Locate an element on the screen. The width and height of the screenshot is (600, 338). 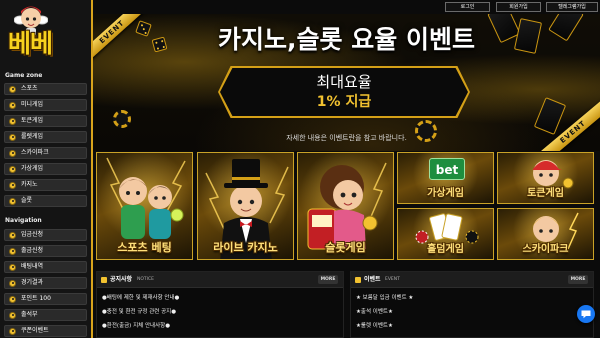
game-card-token: 토큰게임 is located at coordinates (545, 178).